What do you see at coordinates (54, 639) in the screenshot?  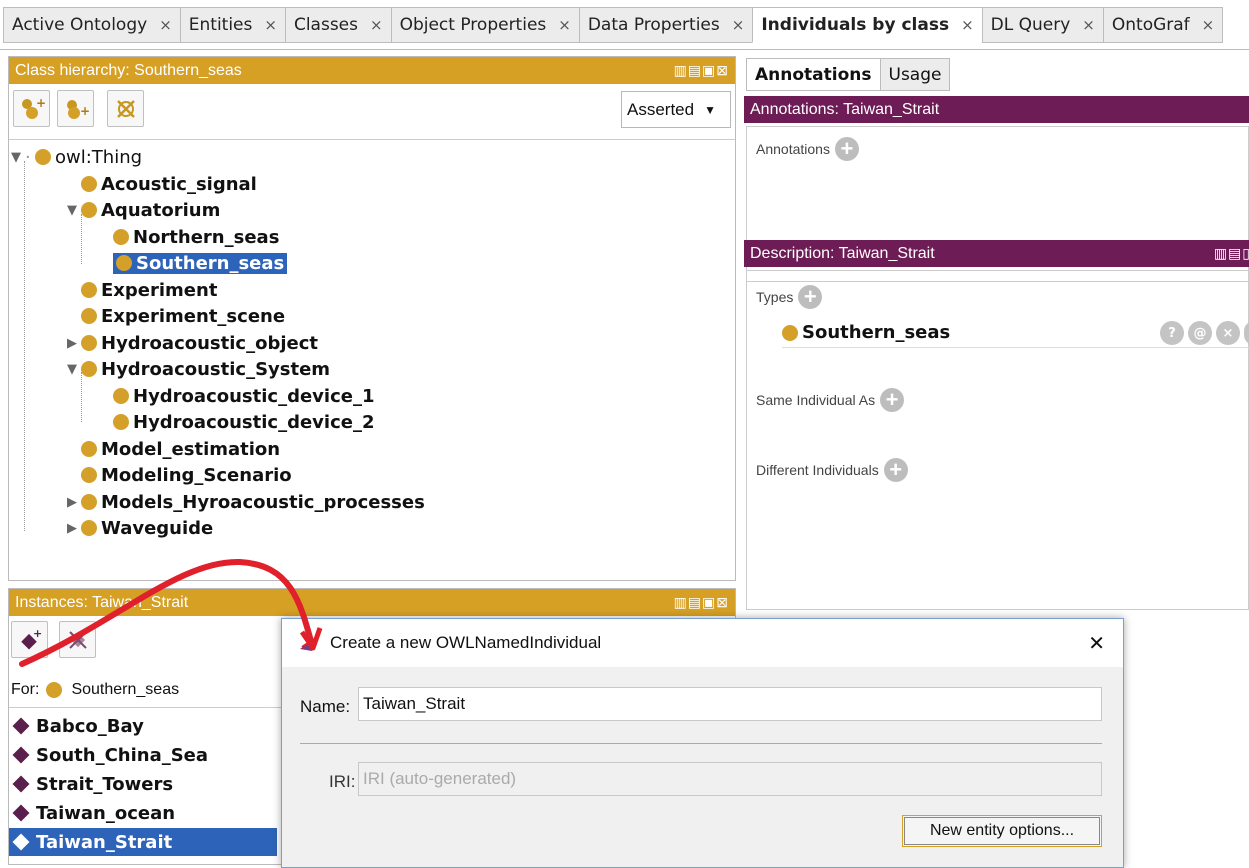 I see `instances-toolbar: +` at bounding box center [54, 639].